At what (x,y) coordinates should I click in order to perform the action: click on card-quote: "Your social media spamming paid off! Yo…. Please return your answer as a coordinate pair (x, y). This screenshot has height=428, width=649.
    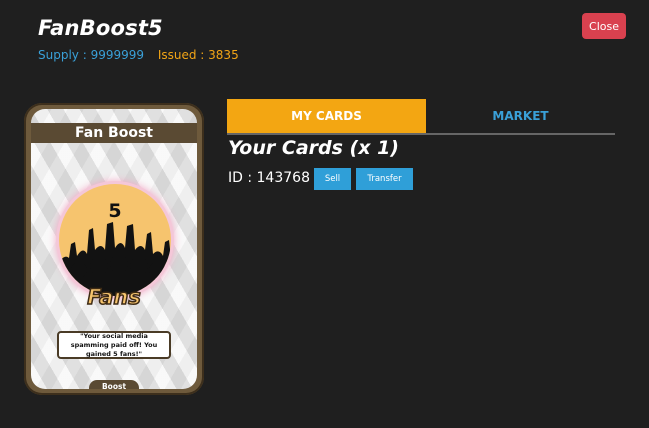
    Looking at the image, I should click on (114, 345).